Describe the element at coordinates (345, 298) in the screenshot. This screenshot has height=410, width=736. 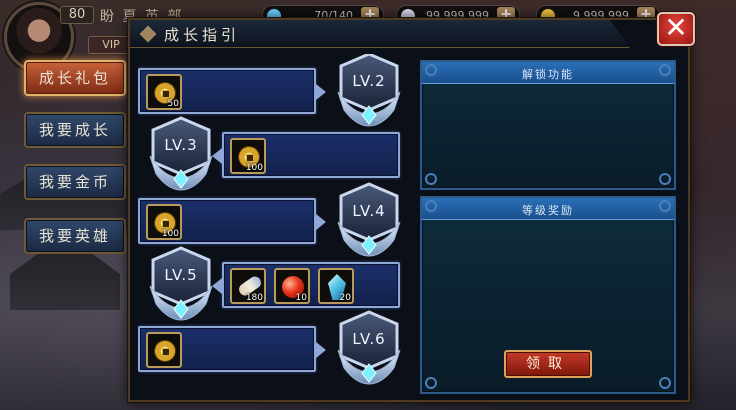
I see `reward-quantity: 20` at that location.